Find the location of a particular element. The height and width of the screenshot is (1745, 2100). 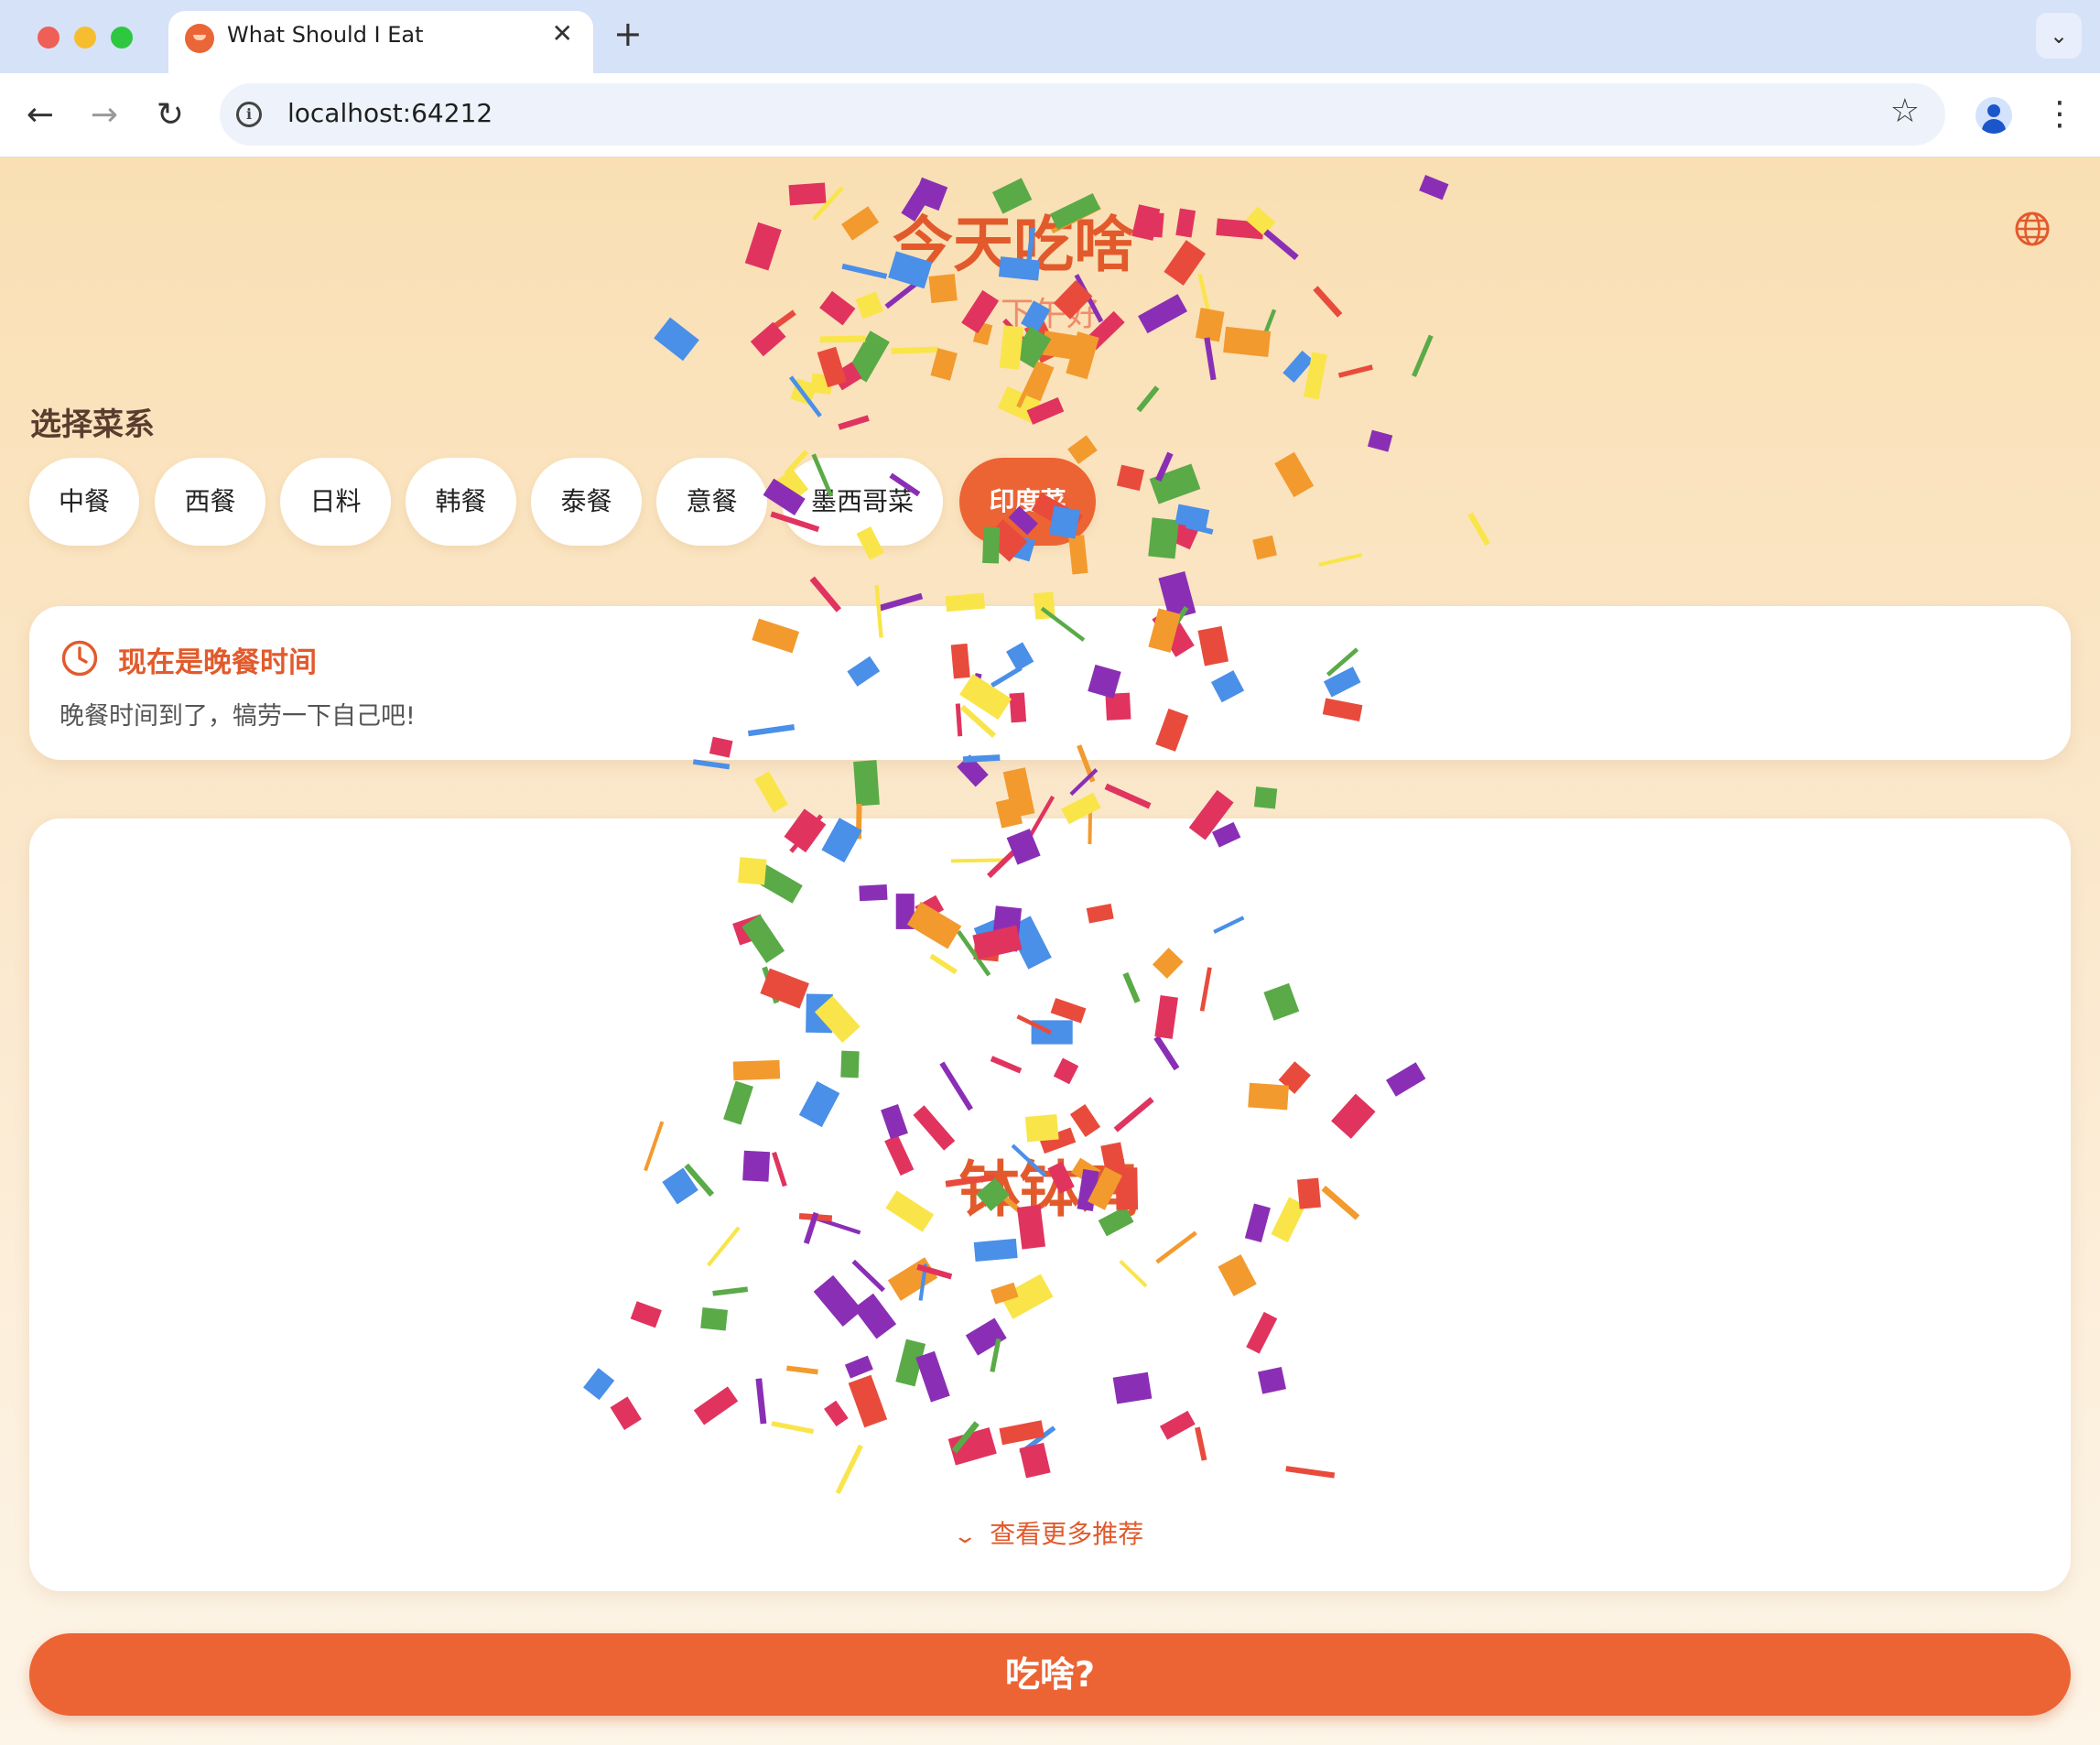

chevron-down-icon: ⌄ is located at coordinates (965, 1536).